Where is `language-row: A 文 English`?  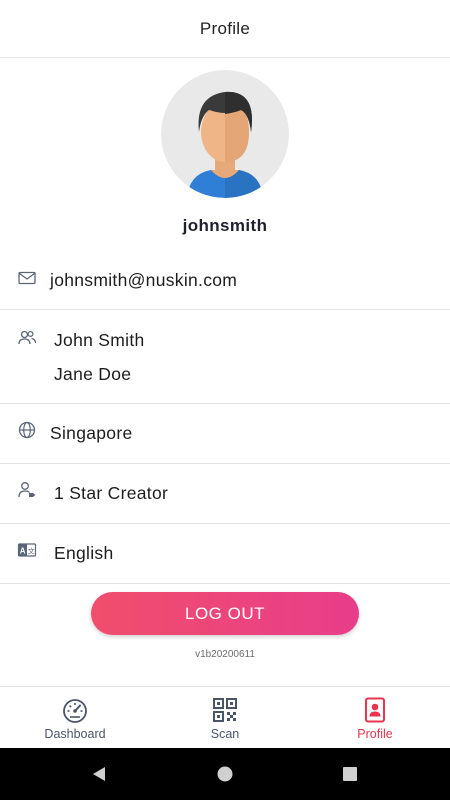
language-row: A 文 English is located at coordinates (225, 554).